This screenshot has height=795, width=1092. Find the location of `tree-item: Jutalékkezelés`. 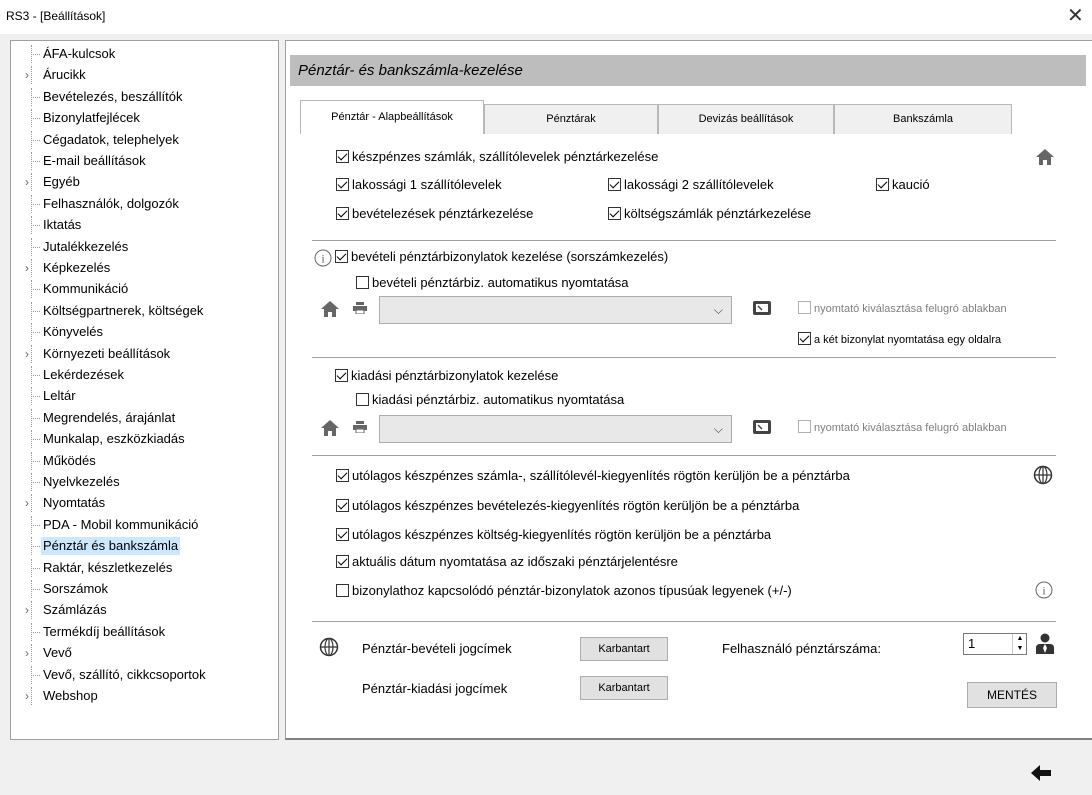

tree-item: Jutalékkezelés is located at coordinates (144, 246).